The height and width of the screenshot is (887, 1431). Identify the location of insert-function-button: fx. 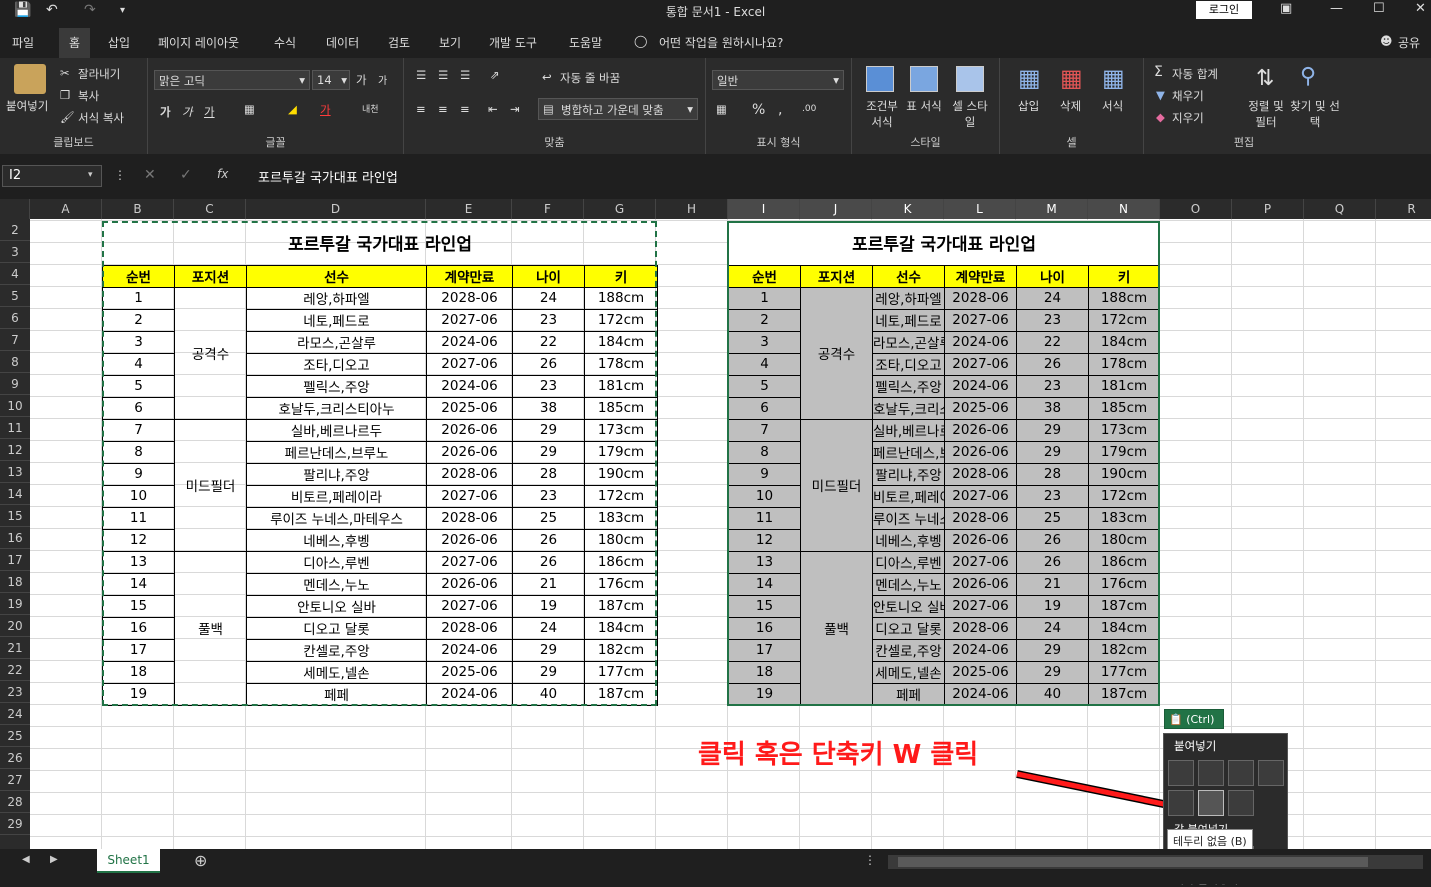
(222, 174).